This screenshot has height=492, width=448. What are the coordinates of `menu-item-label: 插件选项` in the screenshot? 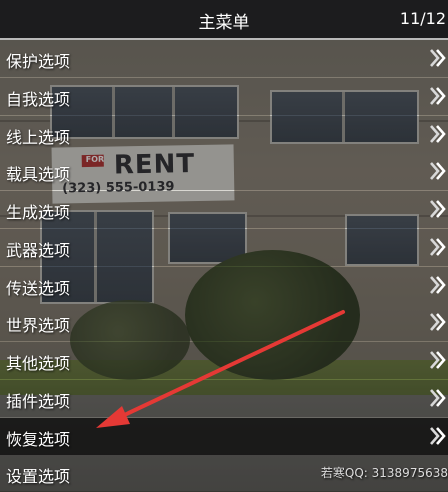 It's located at (38, 401).